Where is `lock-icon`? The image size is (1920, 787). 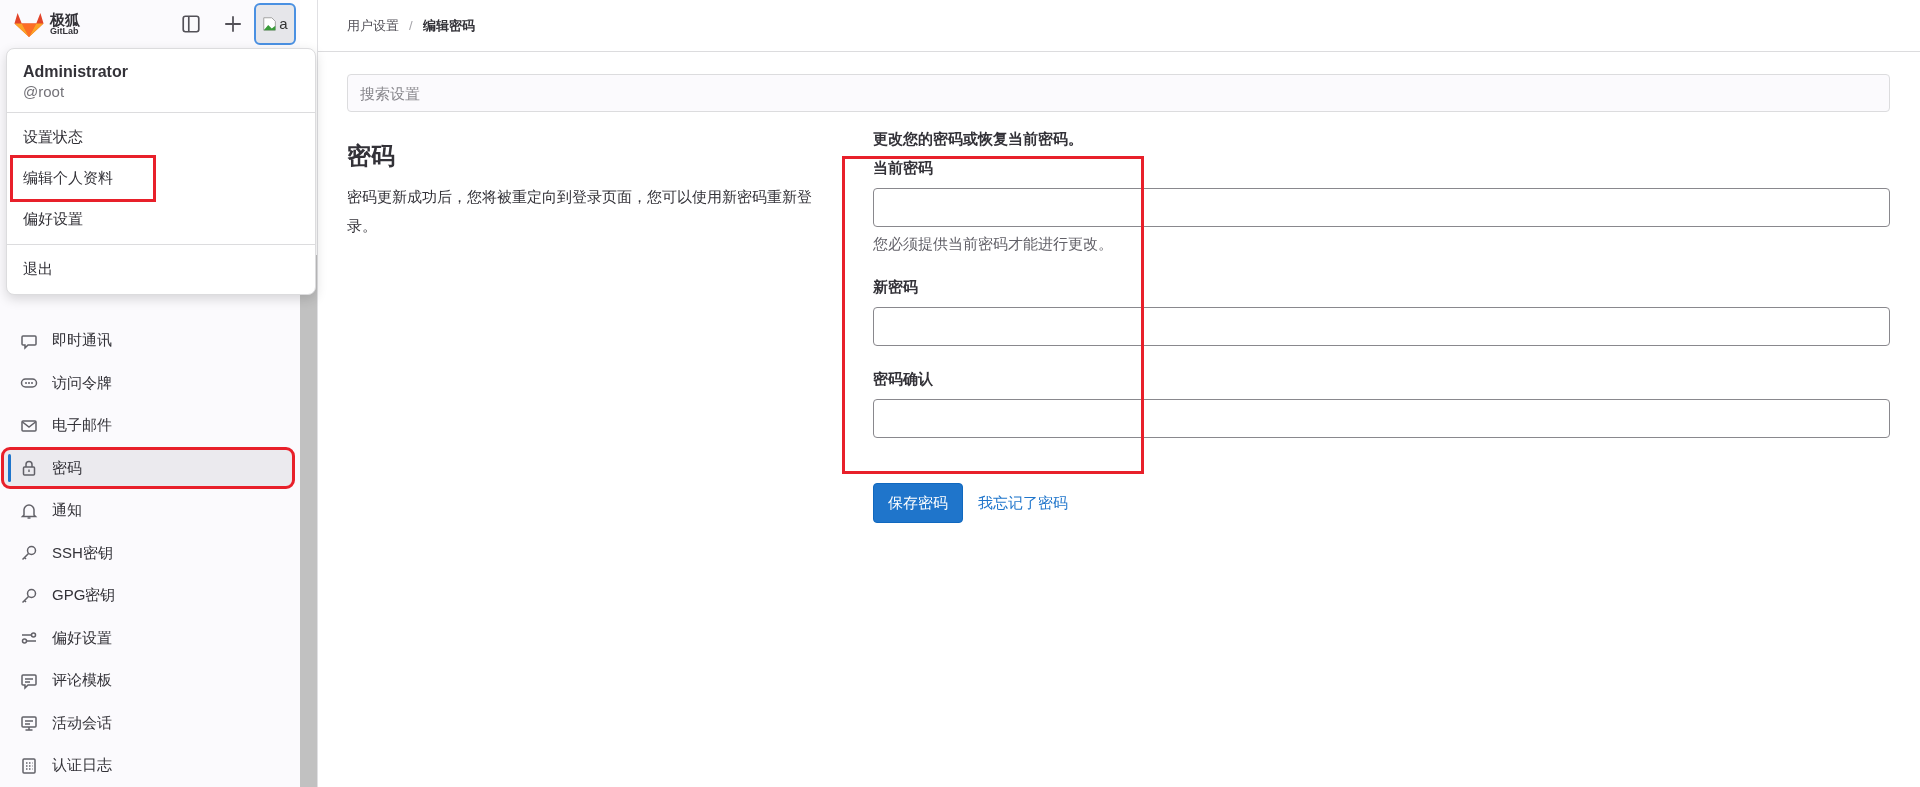 lock-icon is located at coordinates (29, 468).